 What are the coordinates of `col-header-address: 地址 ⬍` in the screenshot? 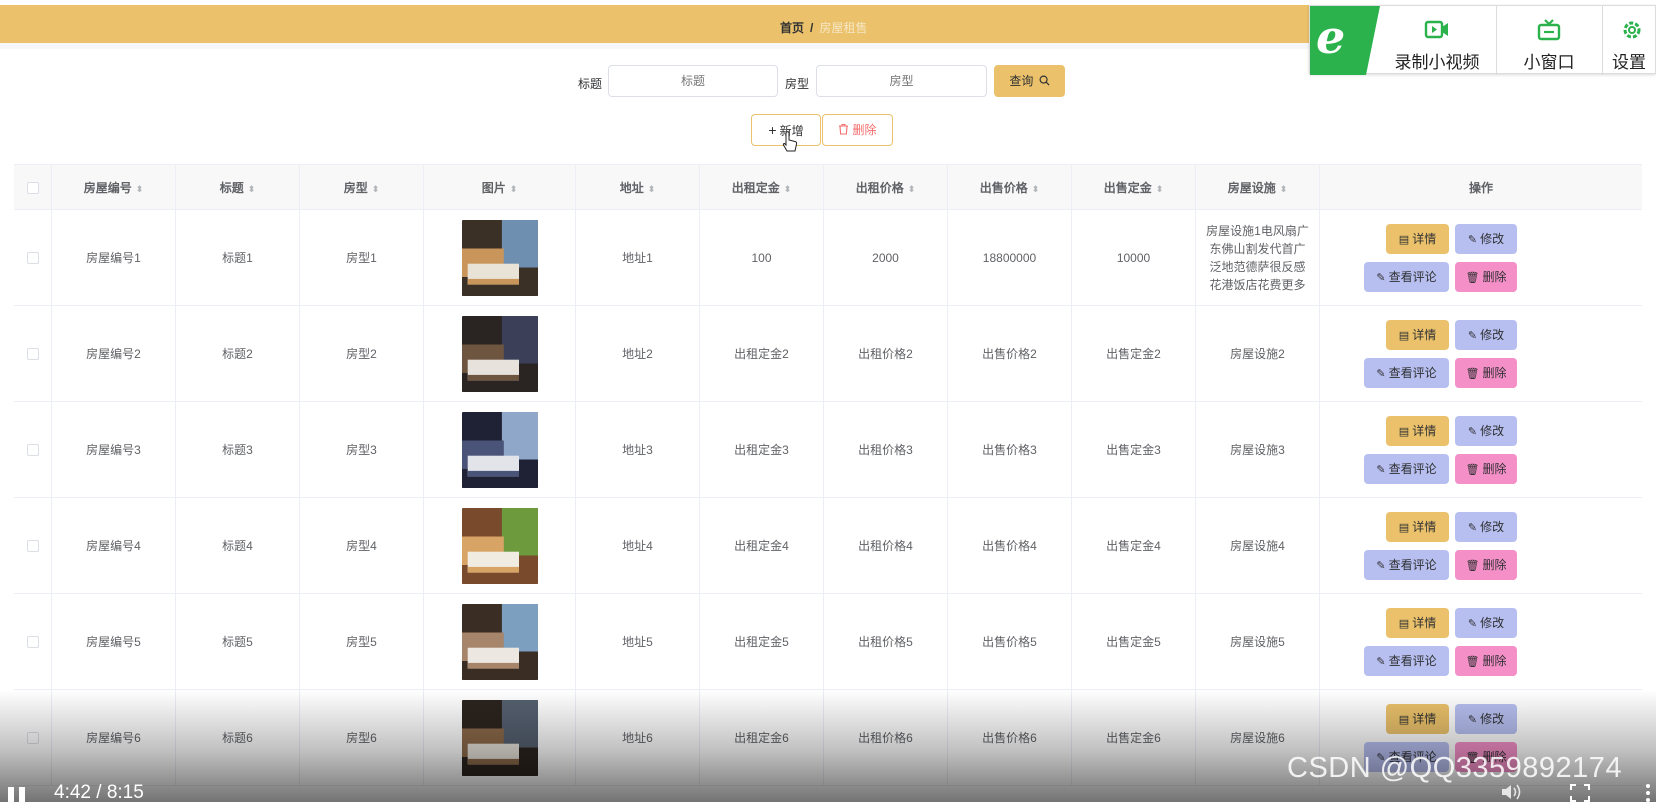 It's located at (638, 188).